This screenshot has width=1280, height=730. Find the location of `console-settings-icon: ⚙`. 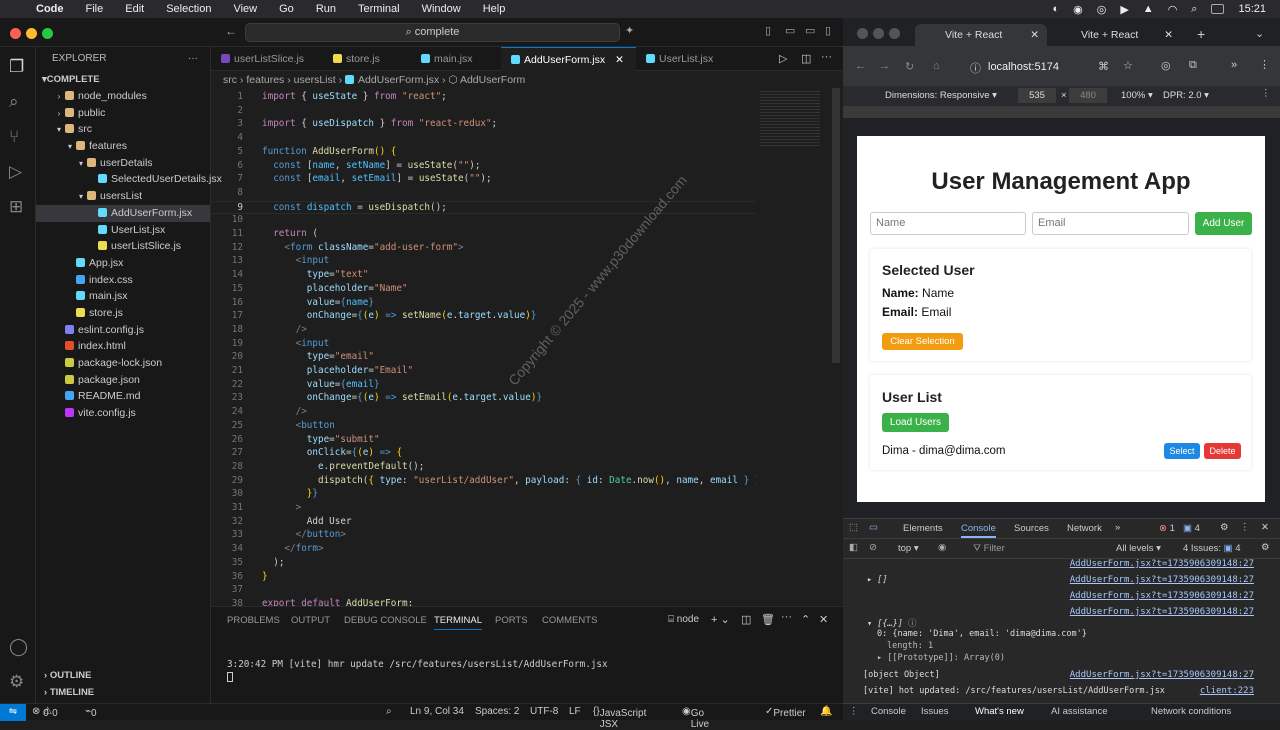

console-settings-icon: ⚙ is located at coordinates (1265, 547).